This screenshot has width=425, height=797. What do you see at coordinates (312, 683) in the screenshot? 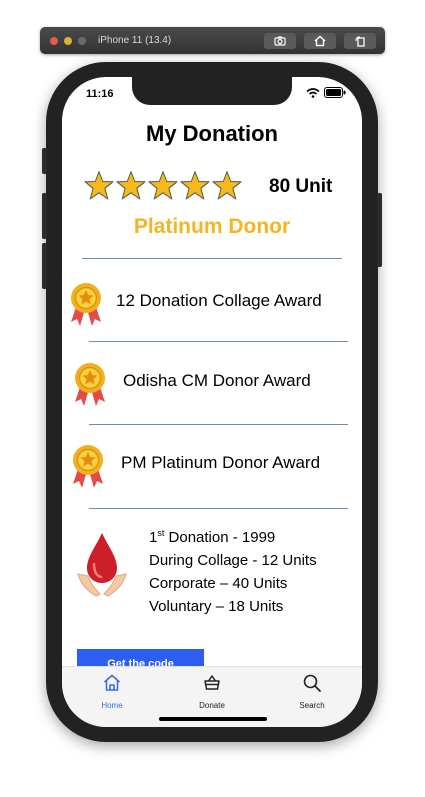
I see `search-icon` at bounding box center [312, 683].